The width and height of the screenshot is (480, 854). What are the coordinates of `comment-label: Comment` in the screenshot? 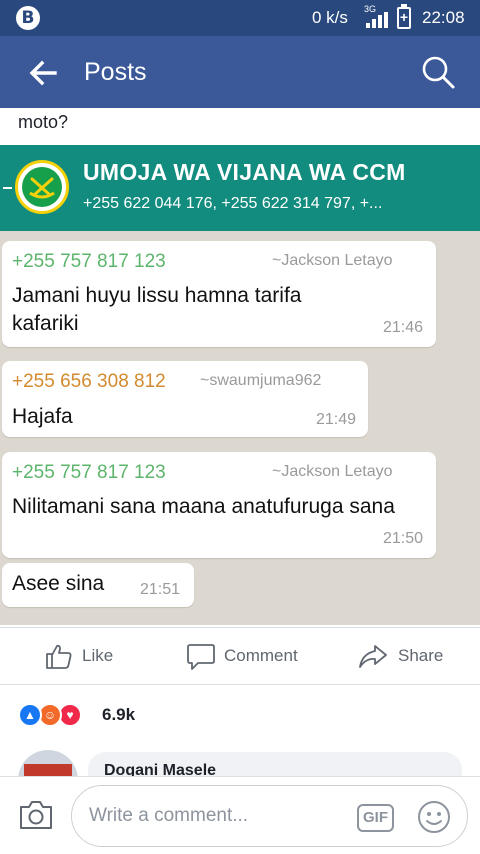 It's located at (261, 655).